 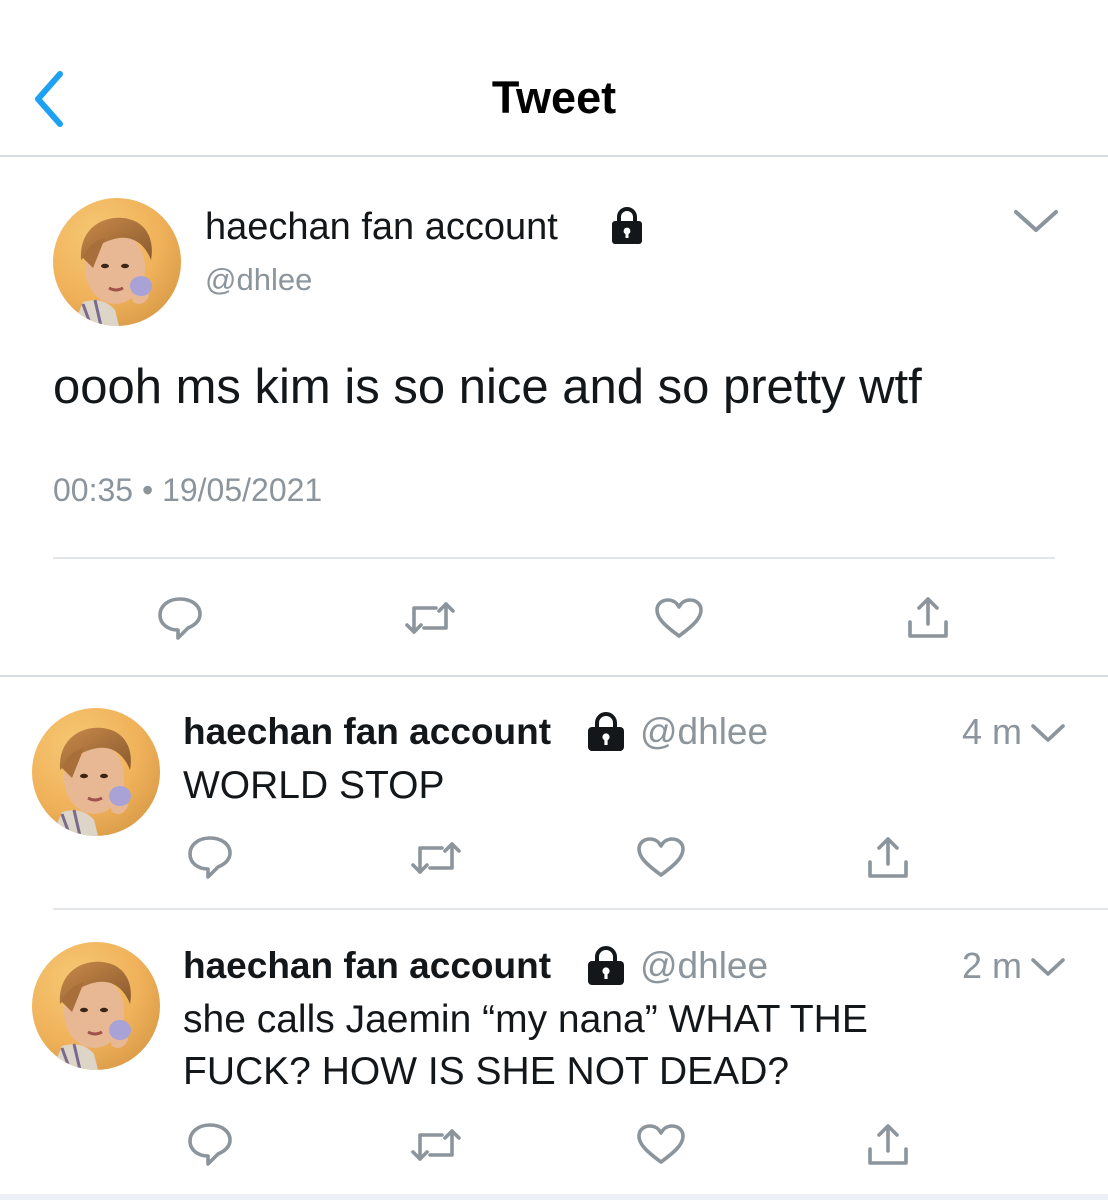 I want to click on top-bar: Tweet, so click(x=554, y=78).